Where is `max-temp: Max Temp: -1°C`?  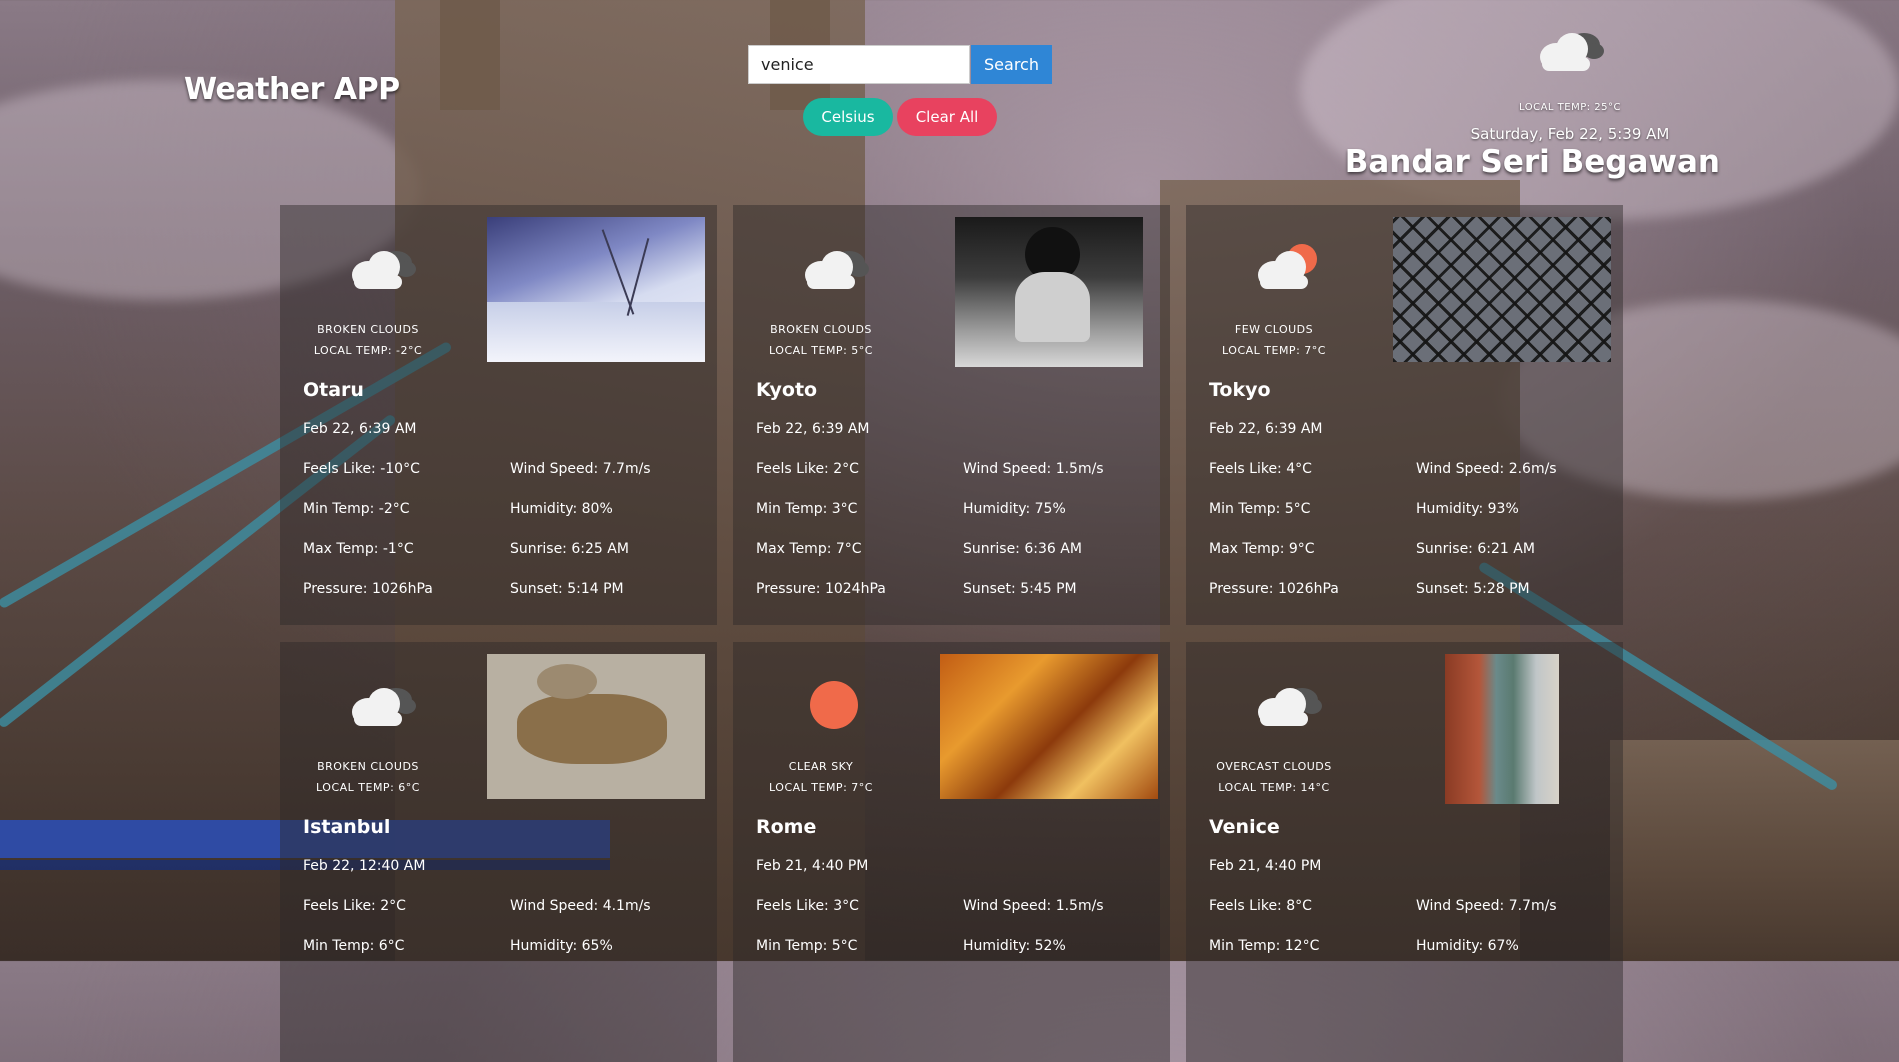
max-temp: Max Temp: -1°C is located at coordinates (358, 549).